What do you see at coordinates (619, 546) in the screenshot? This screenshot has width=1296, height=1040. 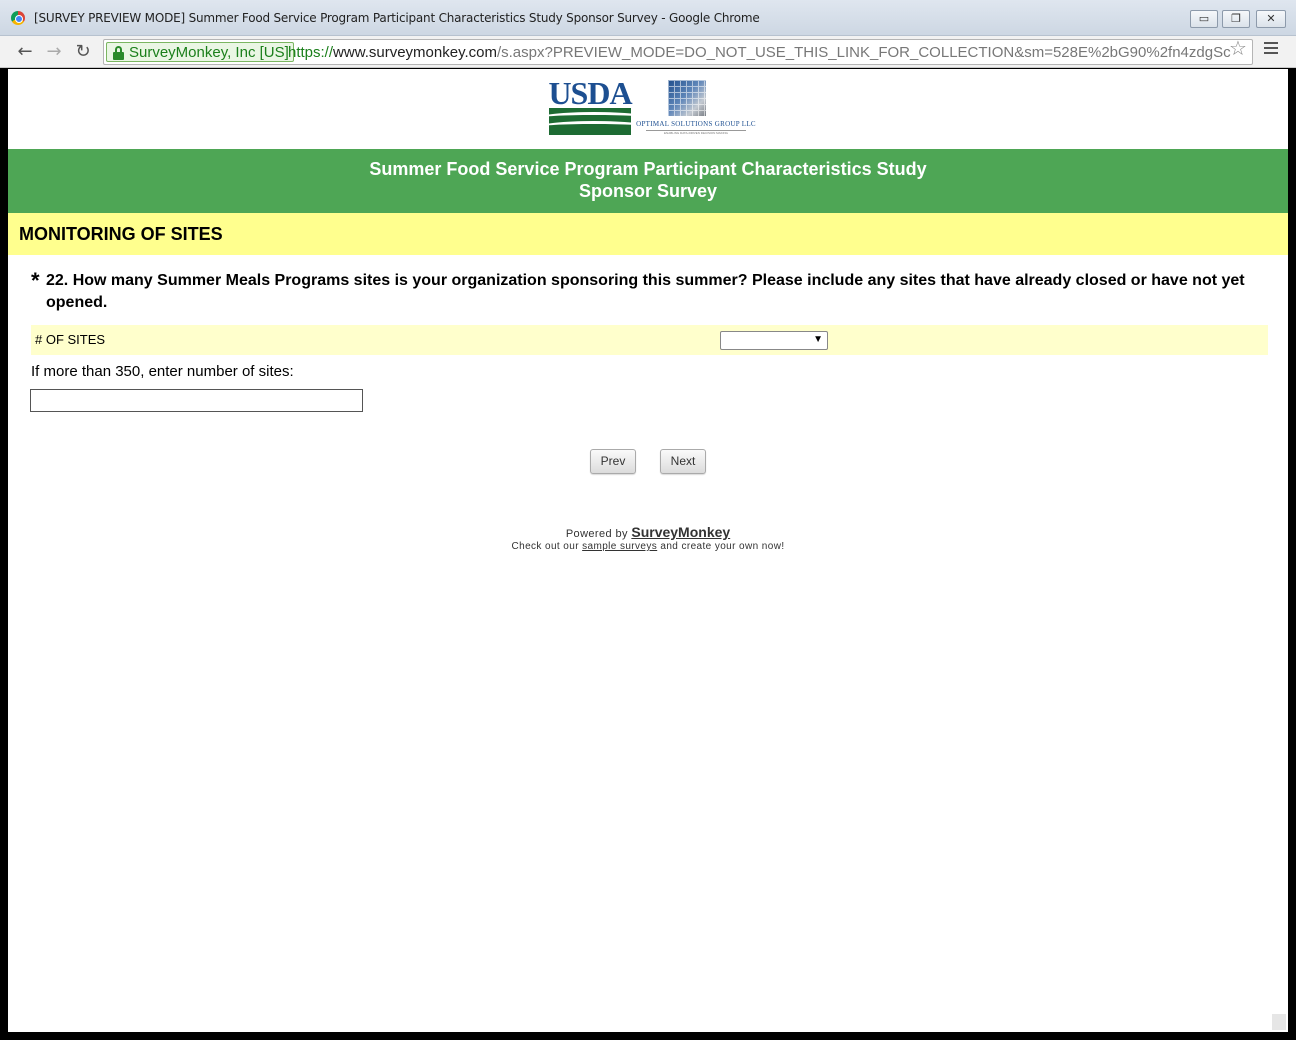 I see `sample-surveys-link: sample surveys` at bounding box center [619, 546].